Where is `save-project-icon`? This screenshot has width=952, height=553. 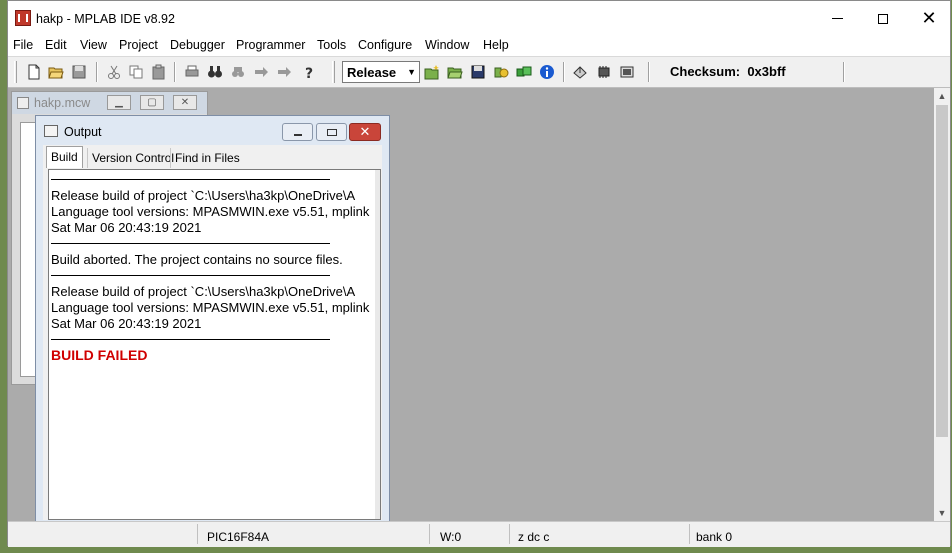 save-project-icon is located at coordinates (478, 72).